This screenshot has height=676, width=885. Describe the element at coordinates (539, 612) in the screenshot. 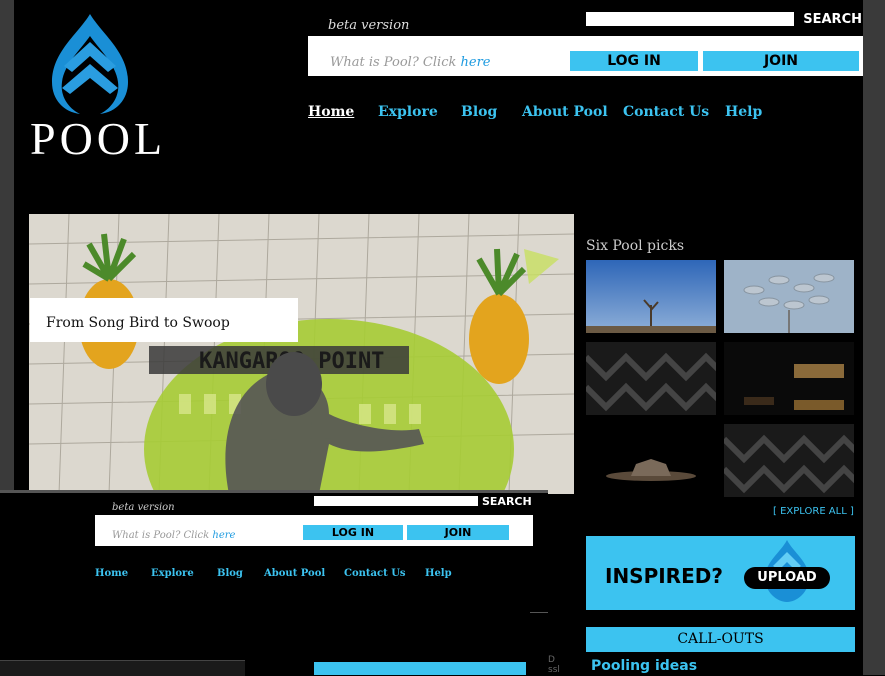

I see `overlay-divider` at that location.